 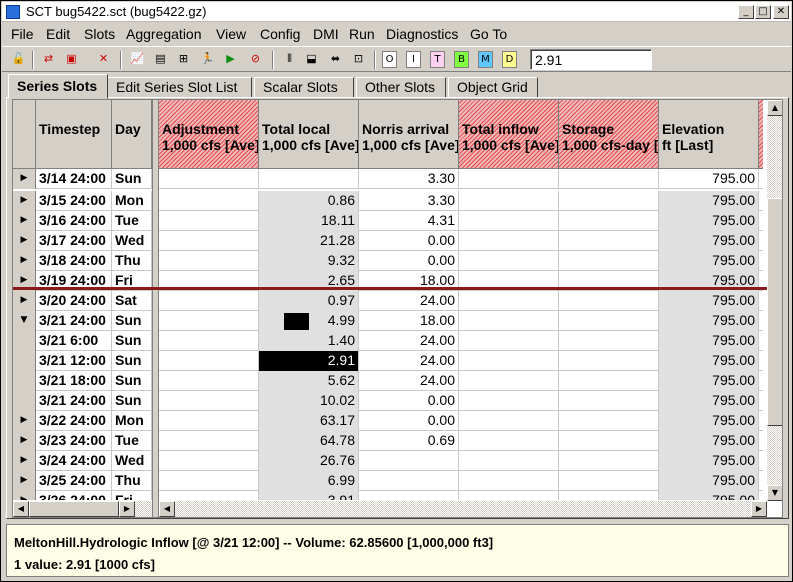 What do you see at coordinates (358, 59) in the screenshot?
I see `fit-all-icon: ⊡` at bounding box center [358, 59].